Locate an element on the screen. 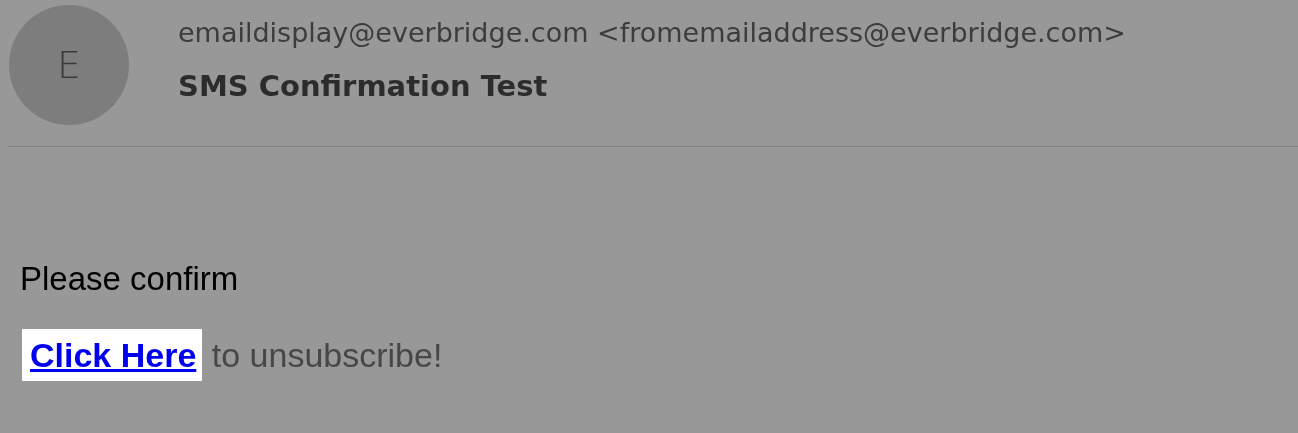 The width and height of the screenshot is (1298, 433). unsubscribe-sentence: Click Here to unsubscribe! is located at coordinates (660, 355).